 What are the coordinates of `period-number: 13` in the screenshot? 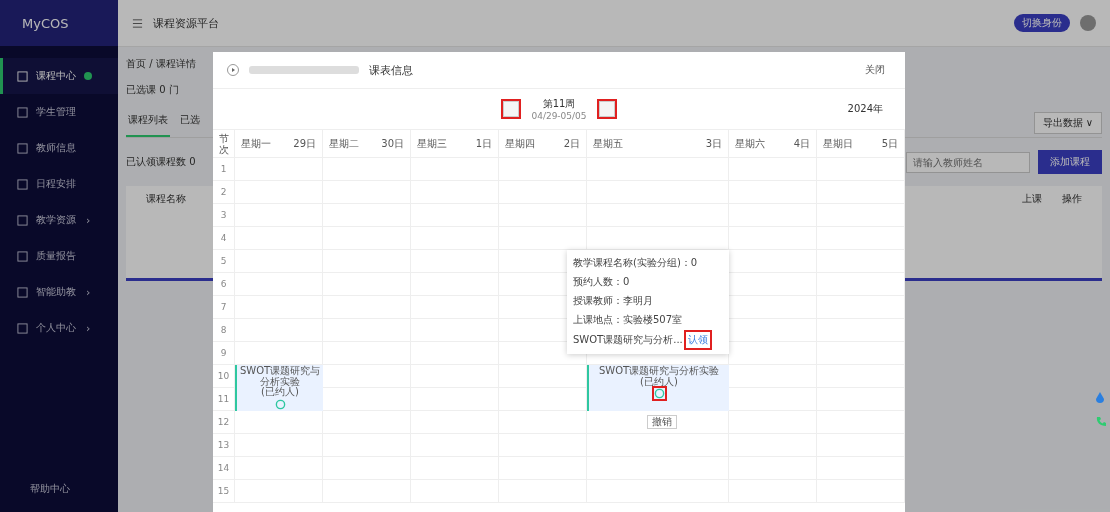 It's located at (224, 445).